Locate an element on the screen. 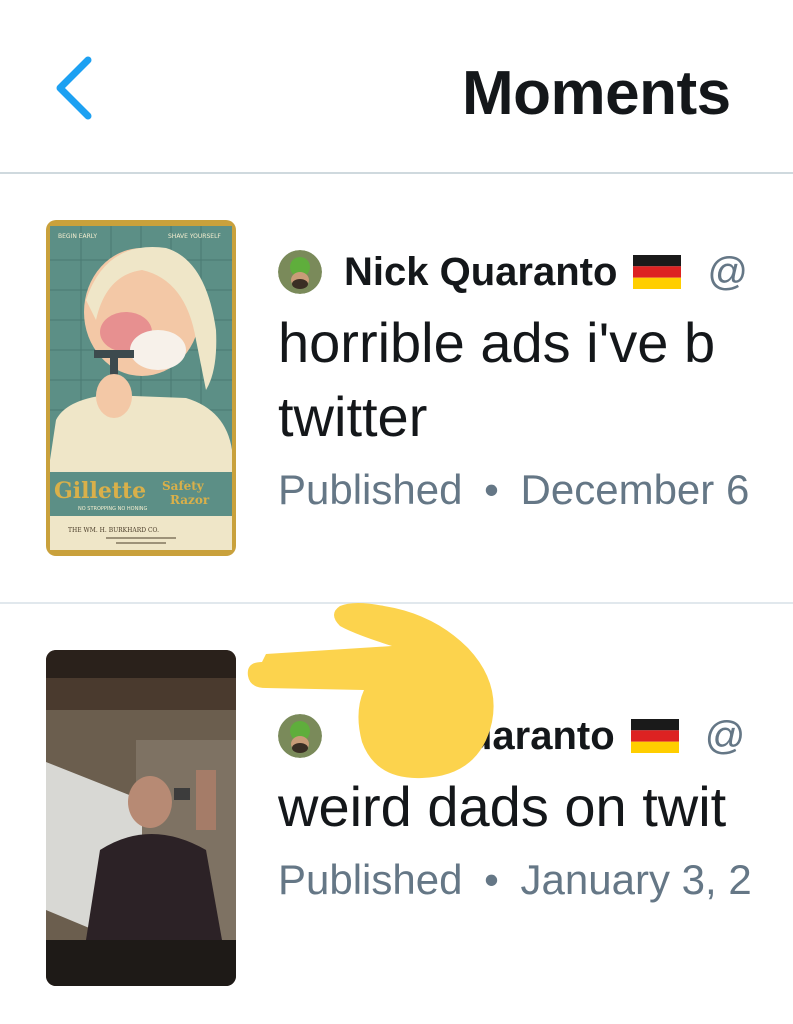 Image resolution: width=793 pixels, height=1024 pixels. thumbnail-text-right: SHAVE YOURSELF is located at coordinates (194, 236).